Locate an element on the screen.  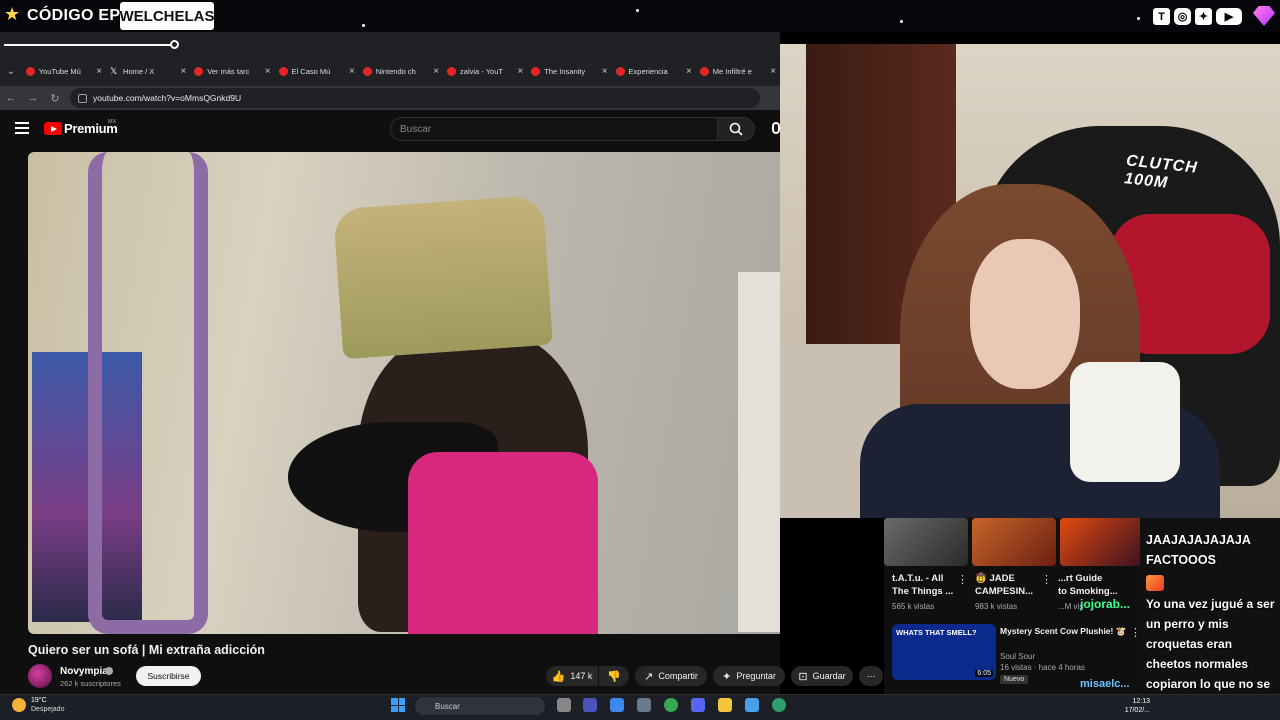
url-field: youtube.com/watch?v=oMmsQGnkd9U is located at coordinates (415, 98).